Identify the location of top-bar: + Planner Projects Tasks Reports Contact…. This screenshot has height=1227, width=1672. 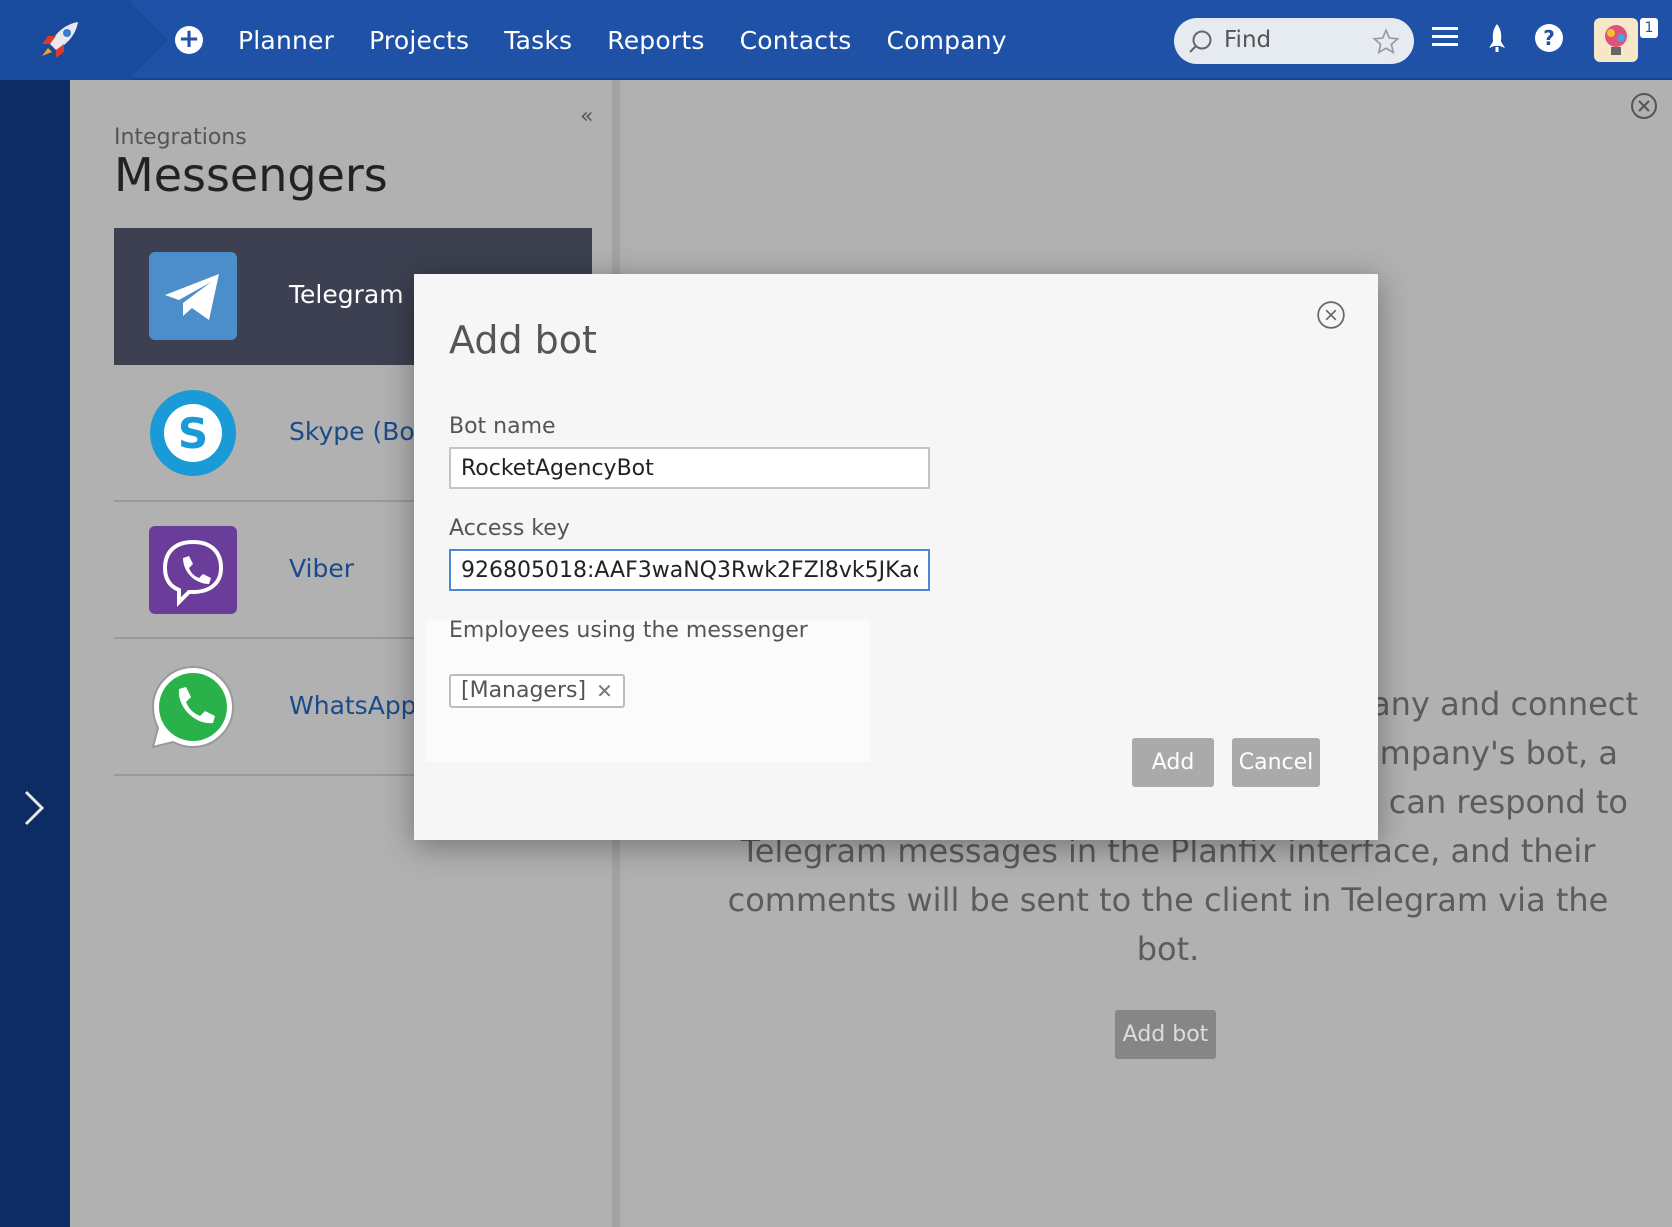
(836, 40).